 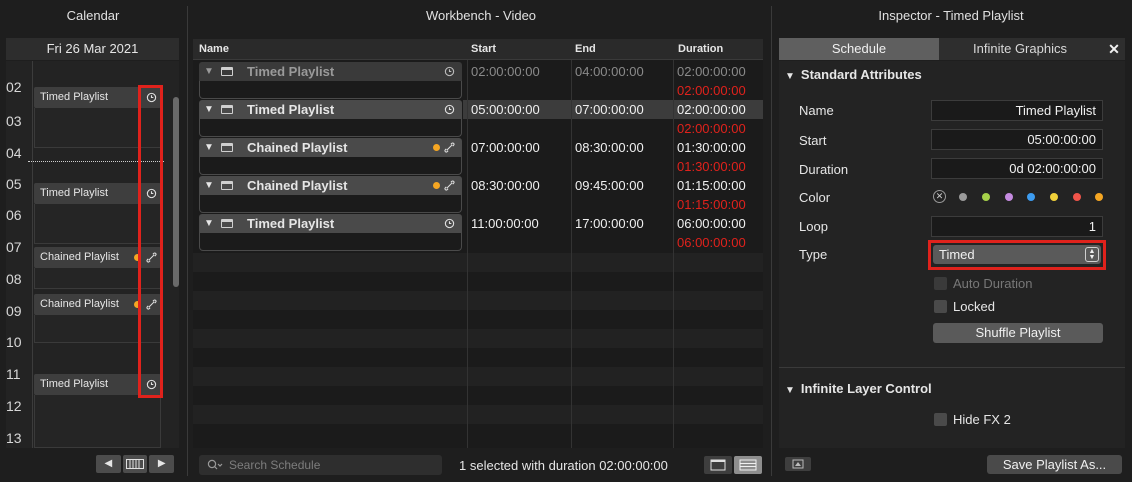 I want to click on eject-button, so click(x=798, y=464).